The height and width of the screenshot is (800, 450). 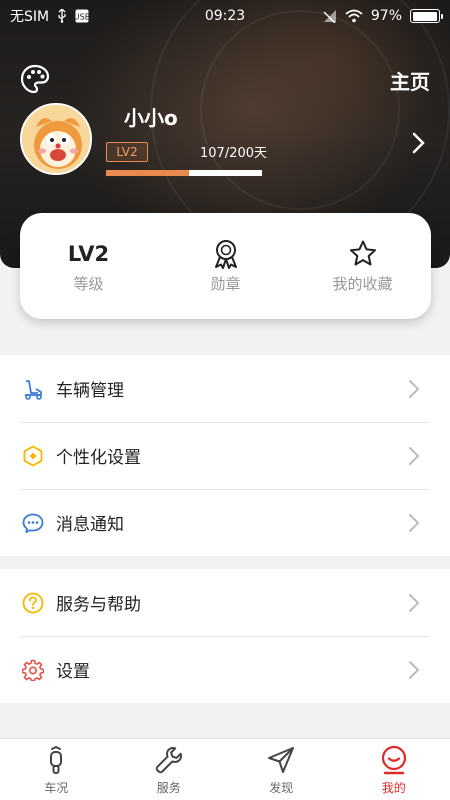 I want to click on stat-medals: 勋章, so click(x=226, y=266).